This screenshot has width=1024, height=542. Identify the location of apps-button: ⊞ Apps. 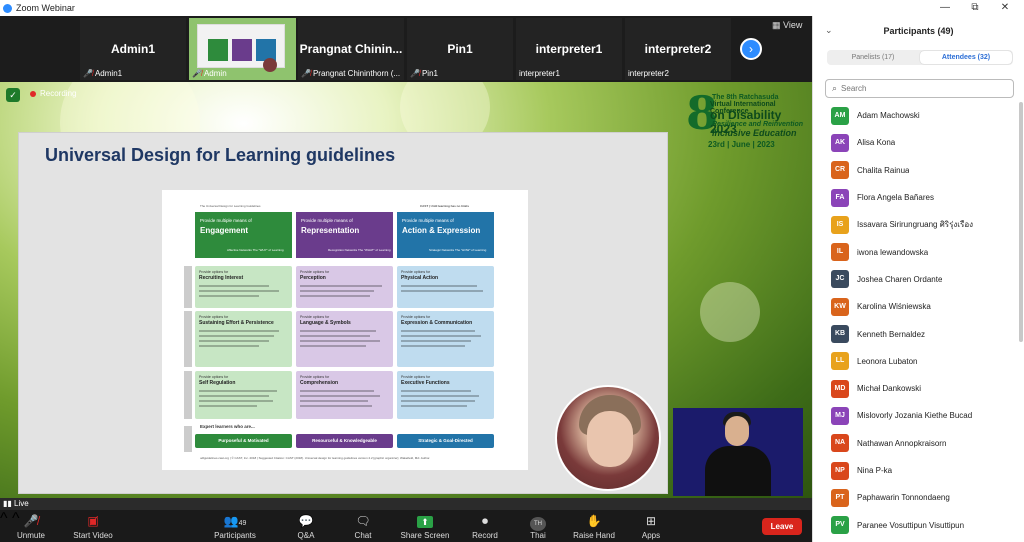
(651, 526).